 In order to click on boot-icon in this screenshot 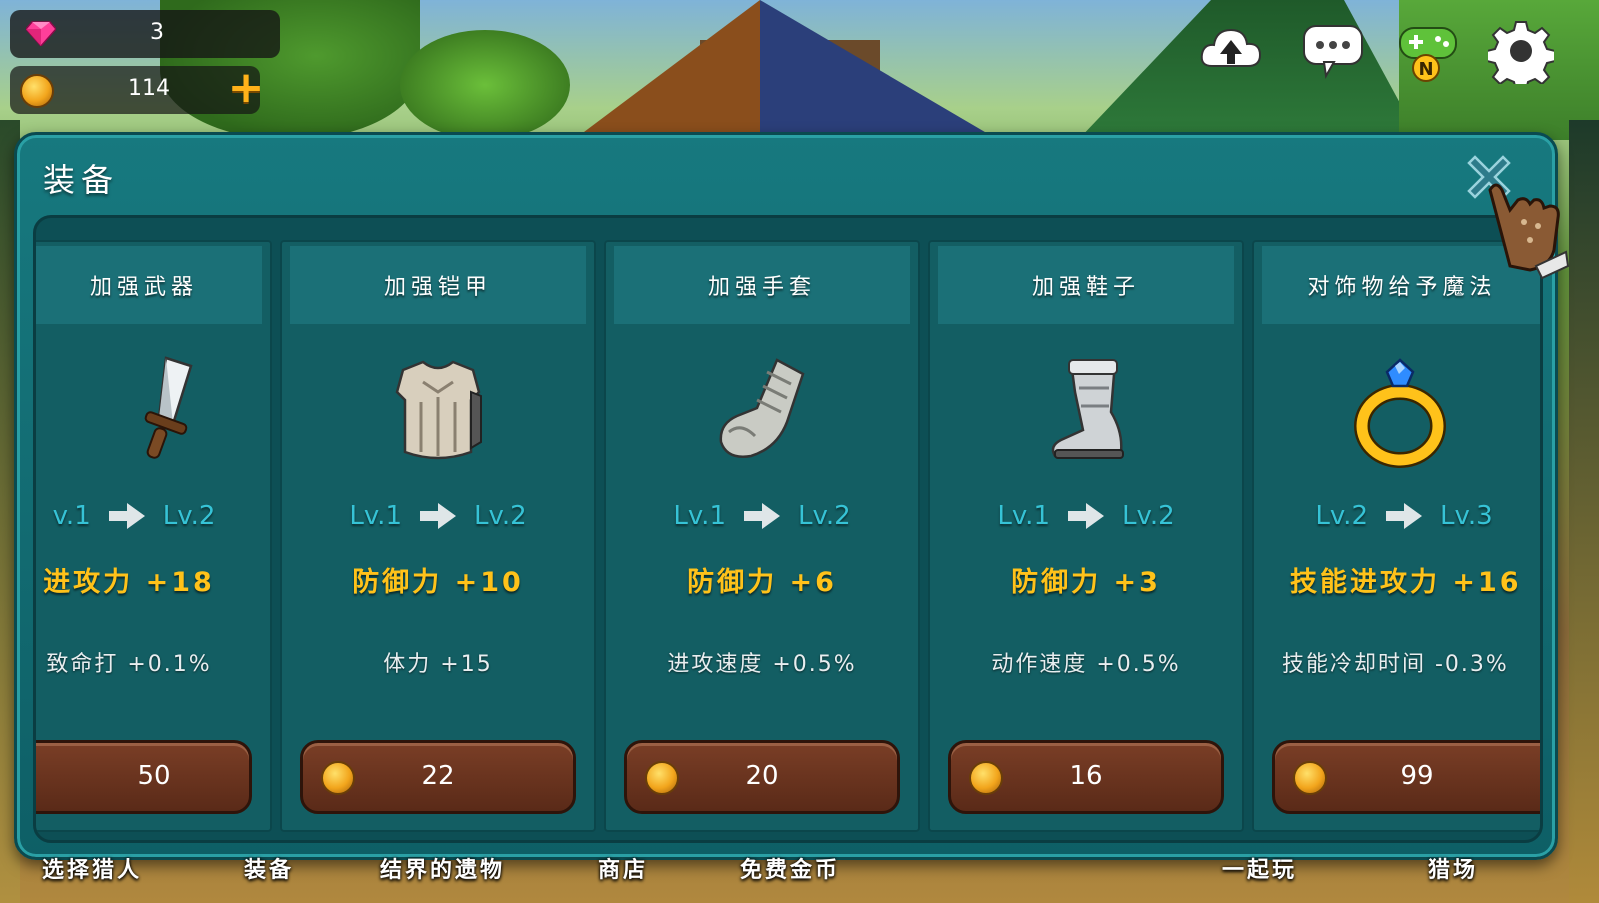, I will do `click(1087, 409)`.